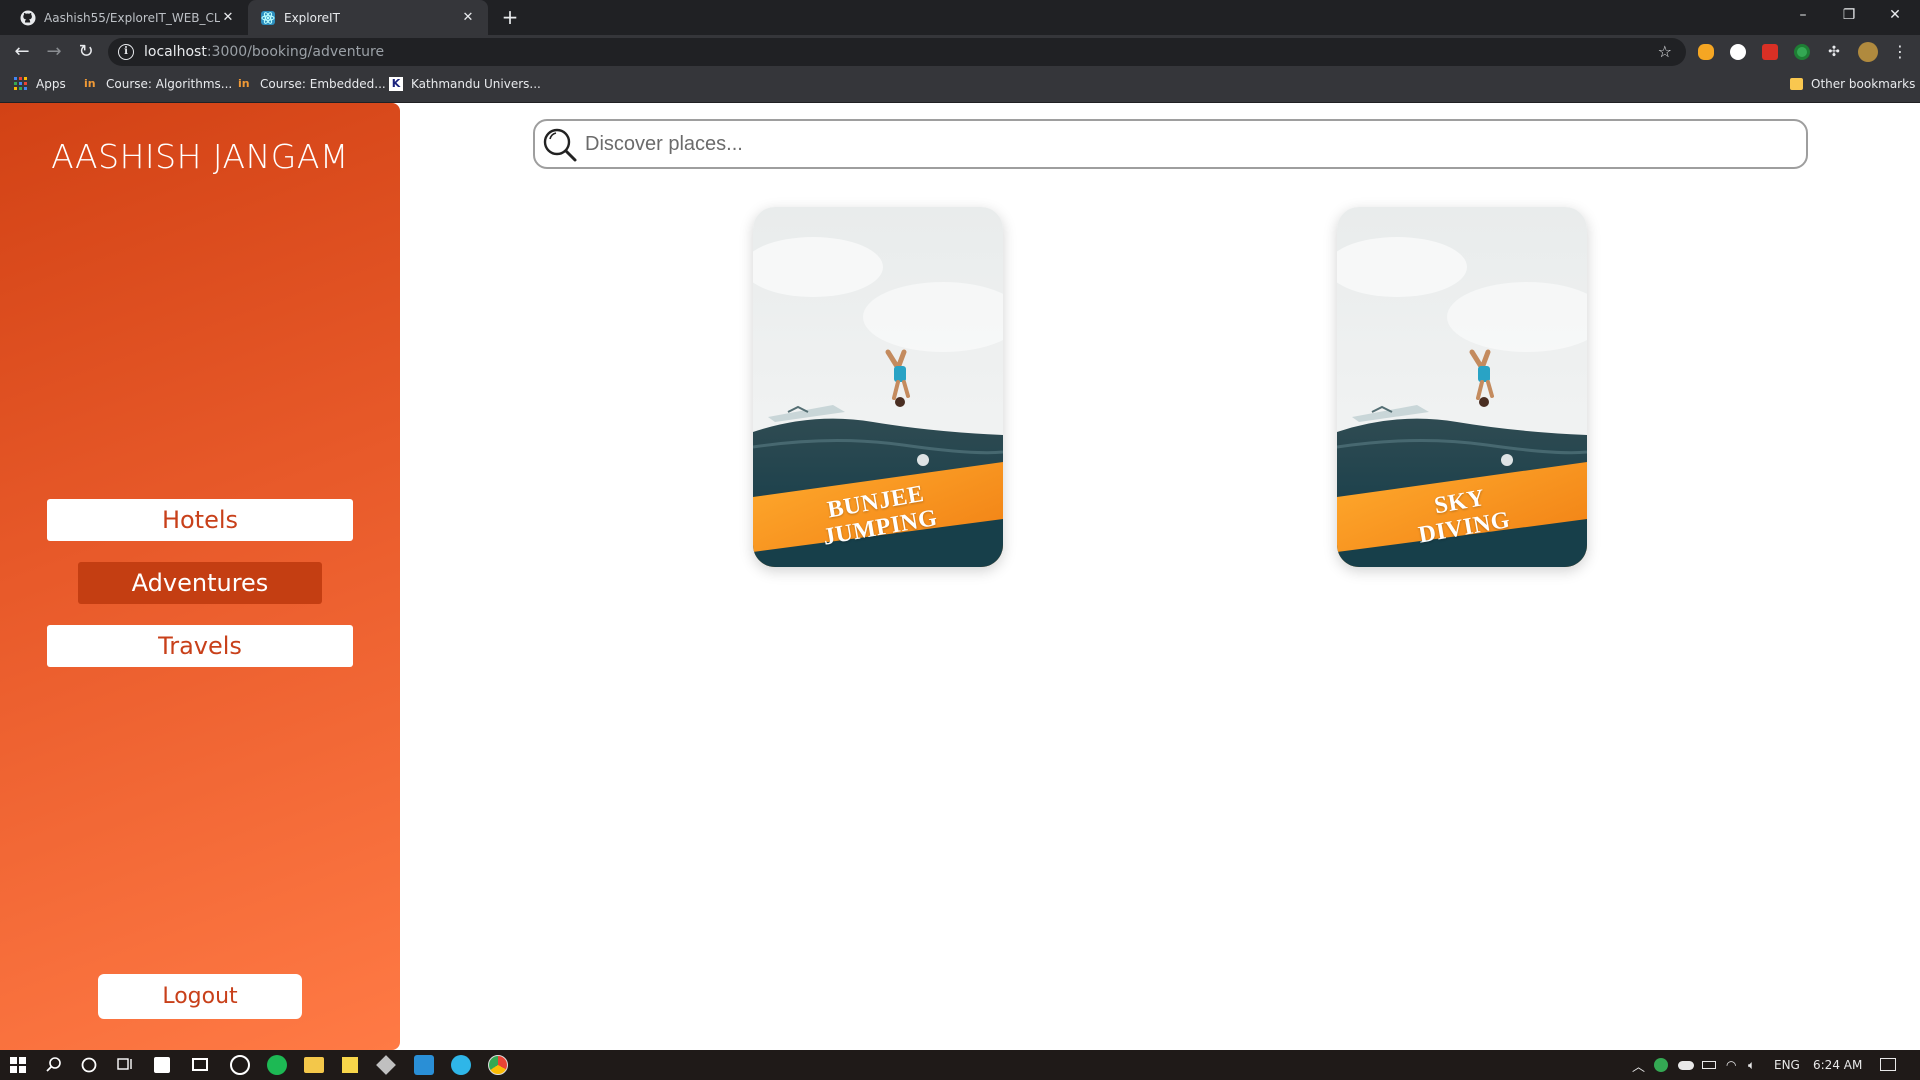 The height and width of the screenshot is (1080, 1920). I want to click on onedrive-icon, so click(1686, 1065).